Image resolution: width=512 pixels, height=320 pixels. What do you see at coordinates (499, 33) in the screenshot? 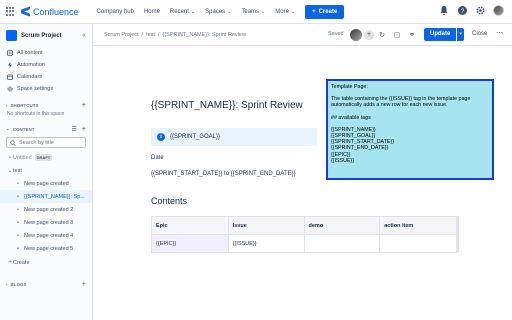
I see `more-actions-icon: ⋯` at bounding box center [499, 33].